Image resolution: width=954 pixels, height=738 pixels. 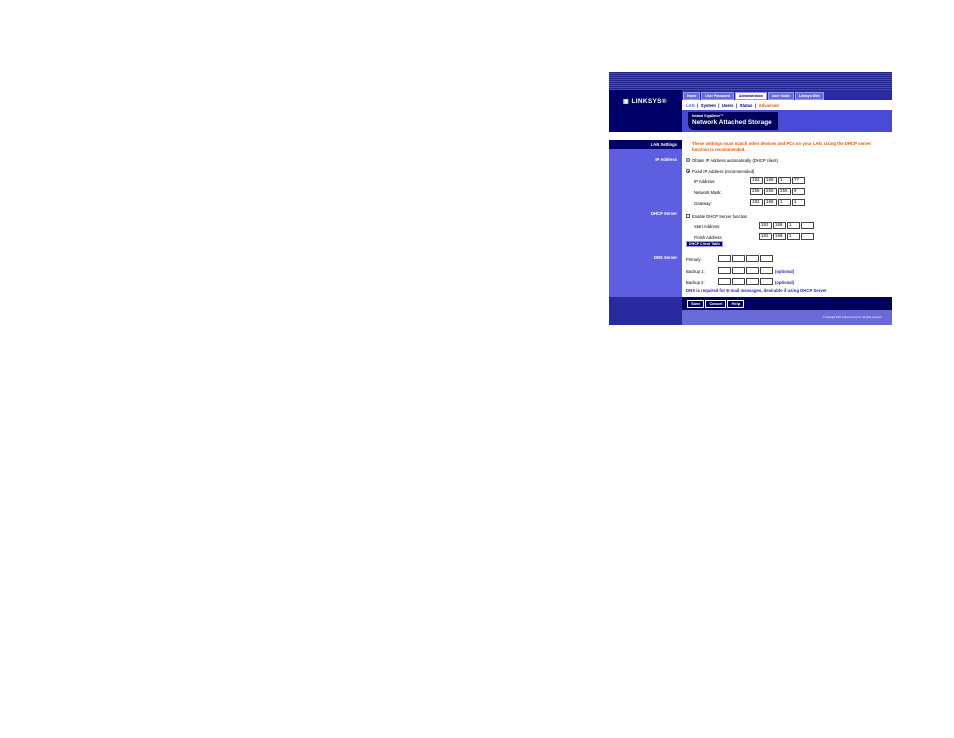 What do you see at coordinates (798, 202) in the screenshot?
I see `gateway-octet-4: 1` at bounding box center [798, 202].